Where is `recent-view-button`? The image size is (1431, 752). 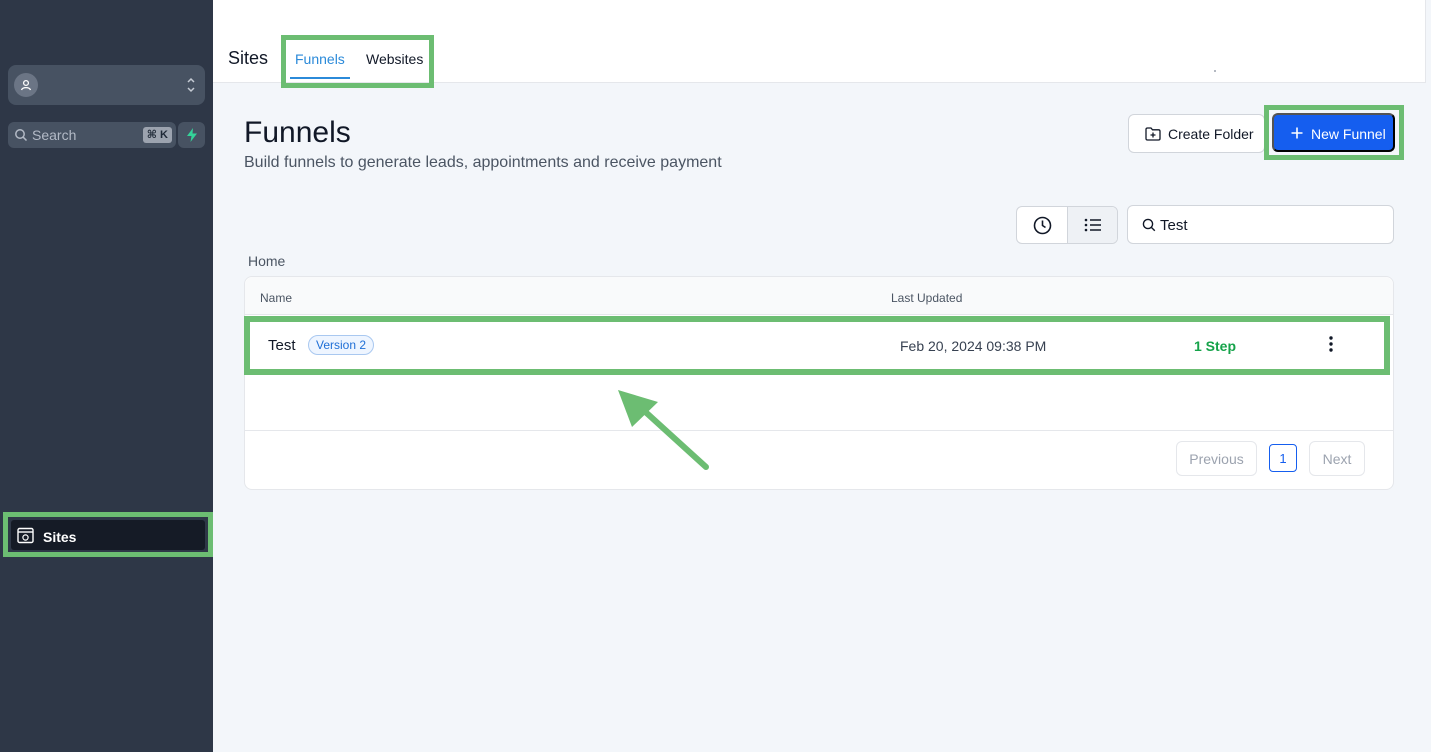 recent-view-button is located at coordinates (1042, 225).